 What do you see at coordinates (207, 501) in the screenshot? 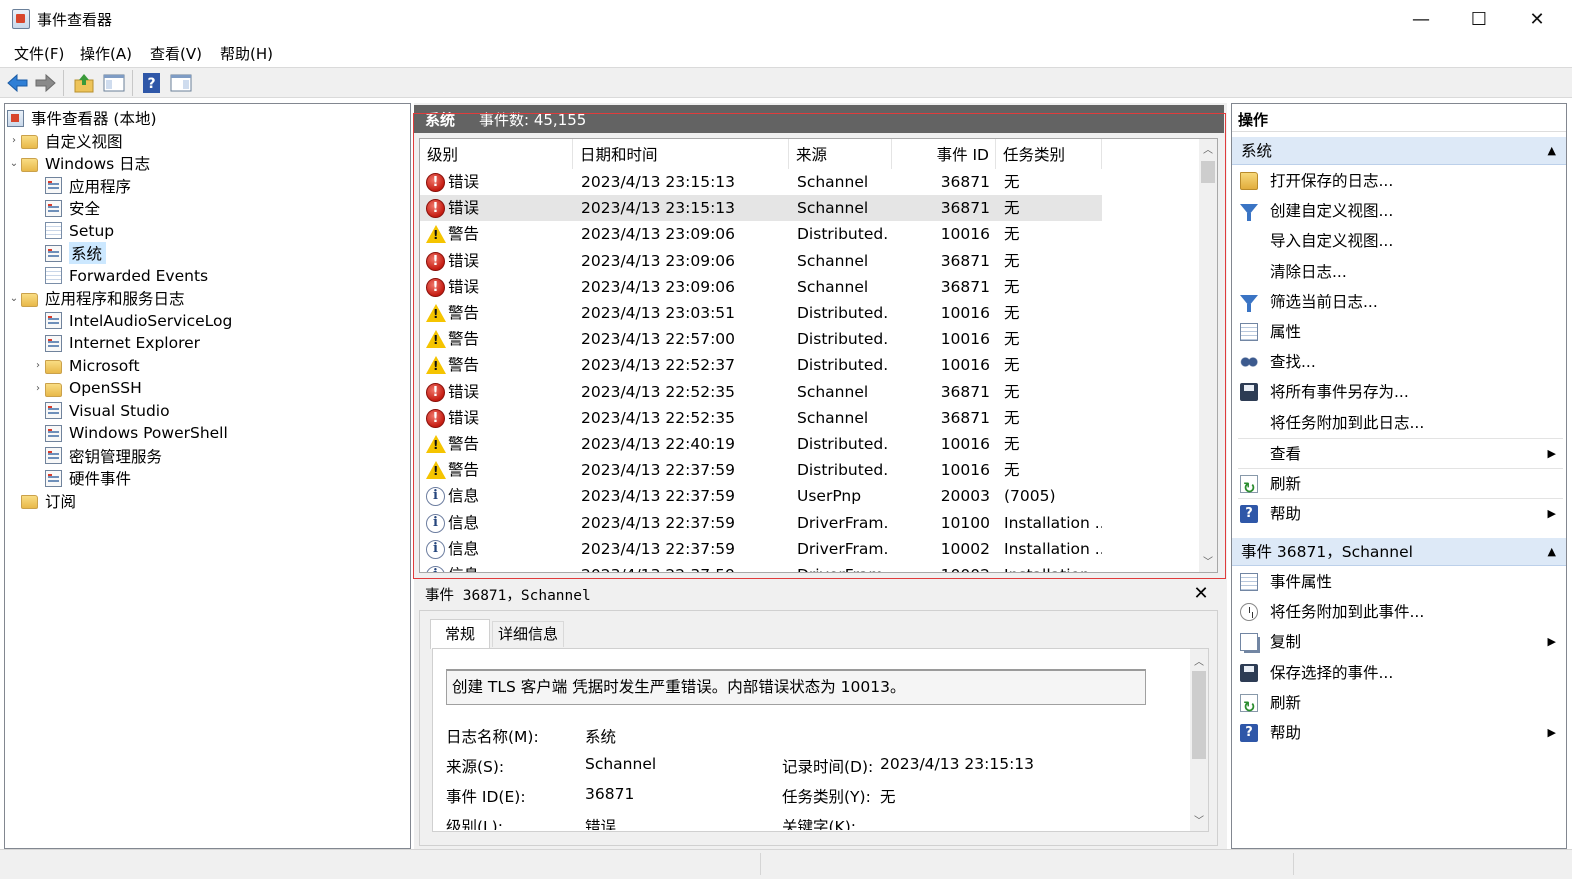
I see `tree-item-subscriptions: 订阅` at bounding box center [207, 501].